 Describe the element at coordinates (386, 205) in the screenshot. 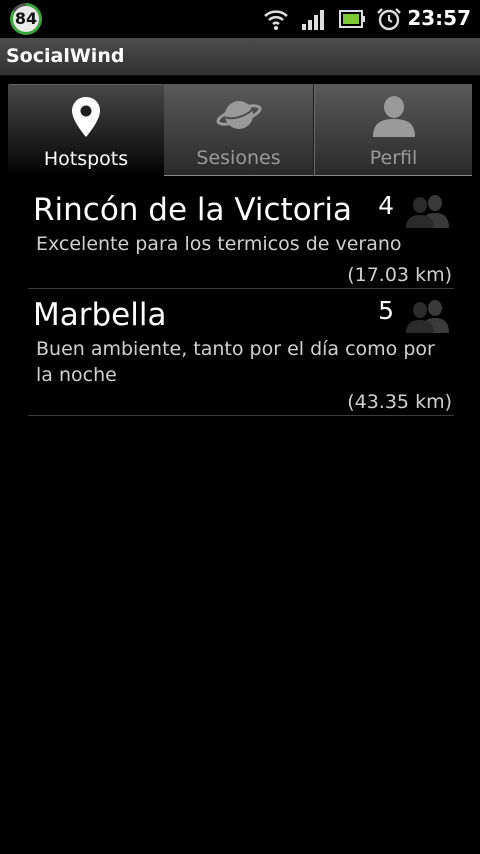

I see `spot-user-count: 4` at that location.